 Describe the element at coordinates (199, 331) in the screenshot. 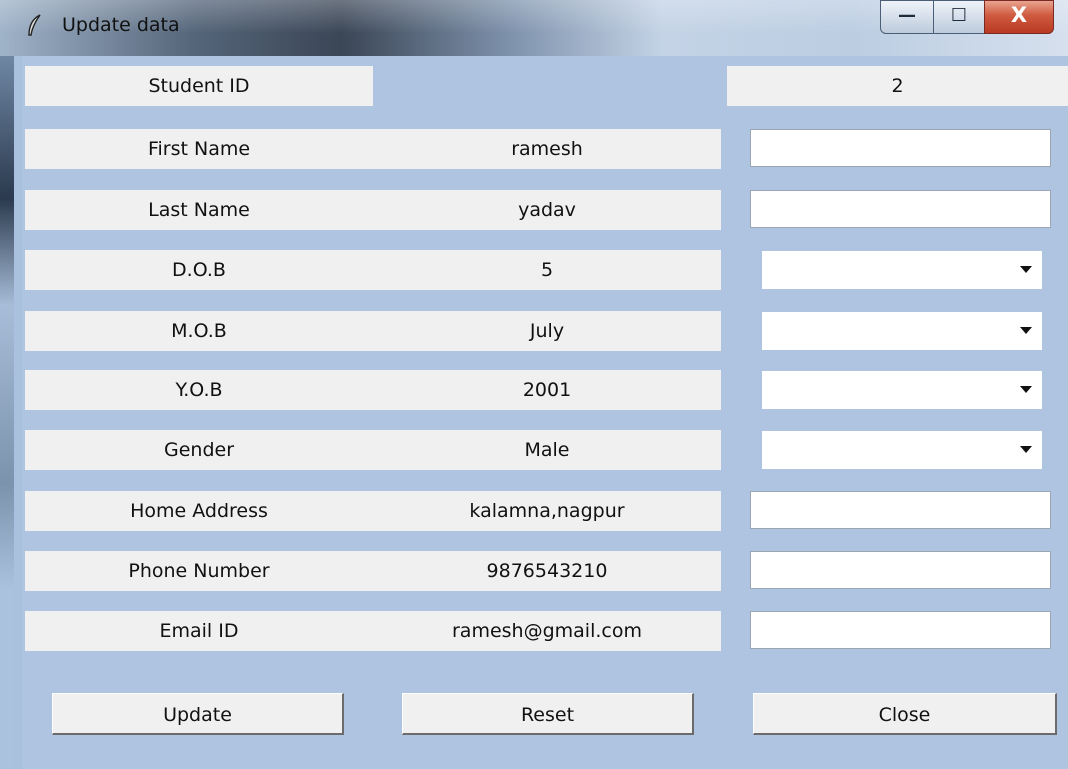

I see `mob-label: M.O.B` at that location.